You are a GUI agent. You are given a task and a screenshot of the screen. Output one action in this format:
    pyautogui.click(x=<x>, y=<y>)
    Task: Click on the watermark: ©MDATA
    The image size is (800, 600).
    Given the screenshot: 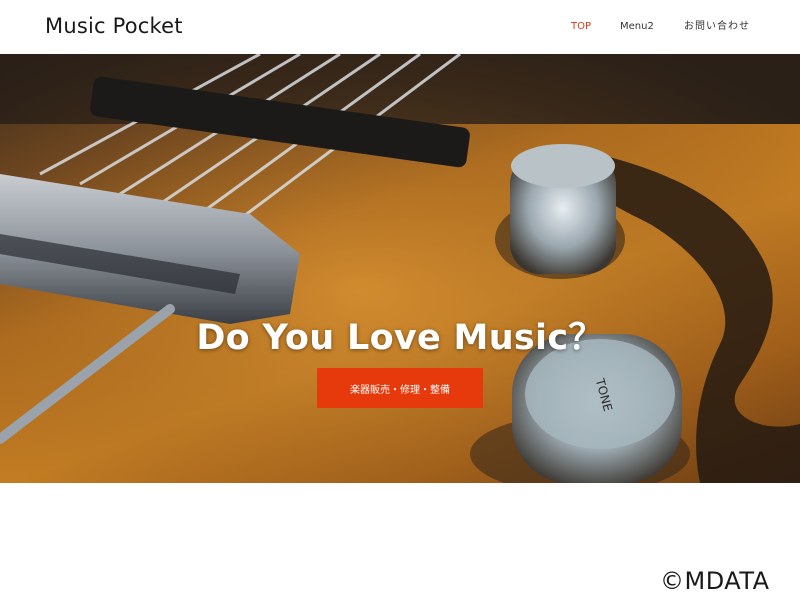 What is the action you would take?
    pyautogui.click(x=715, y=581)
    